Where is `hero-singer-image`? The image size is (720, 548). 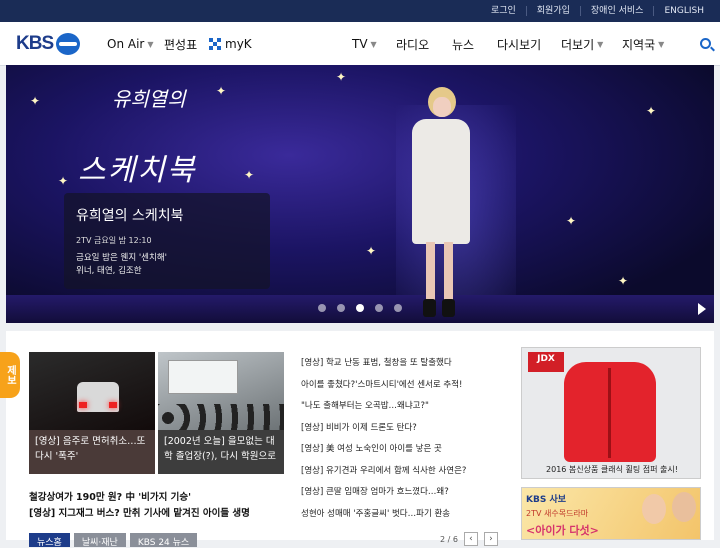 hero-singer-image is located at coordinates (441, 204).